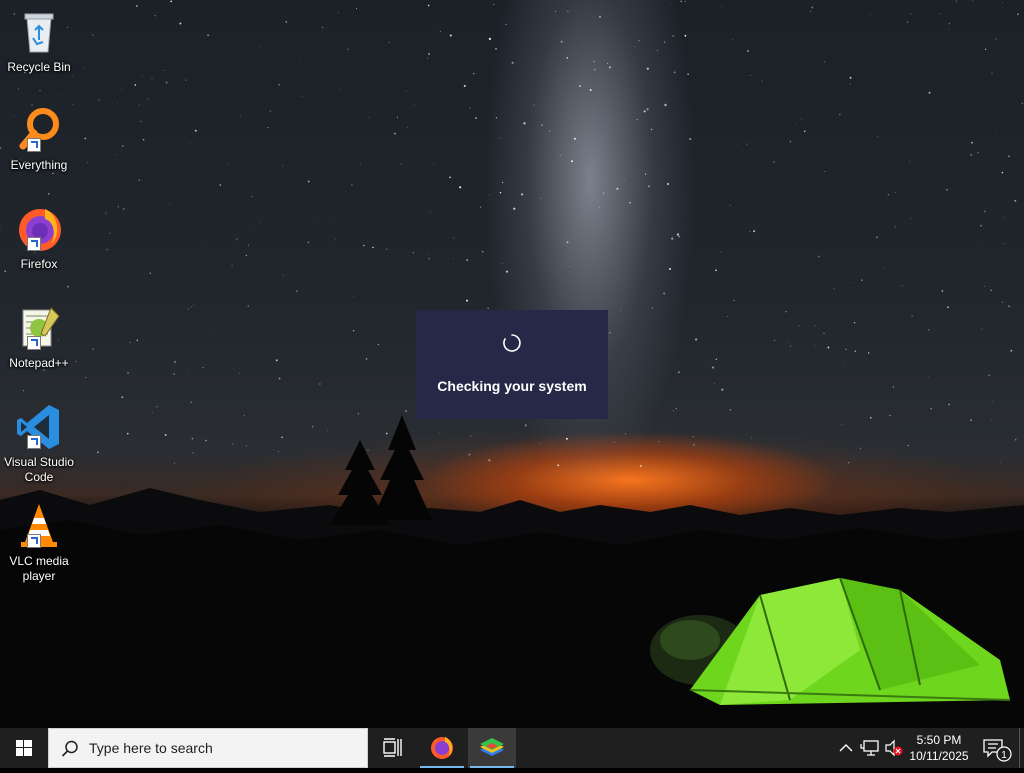 The image size is (1024, 773). I want to click on network-status-button, so click(871, 748).